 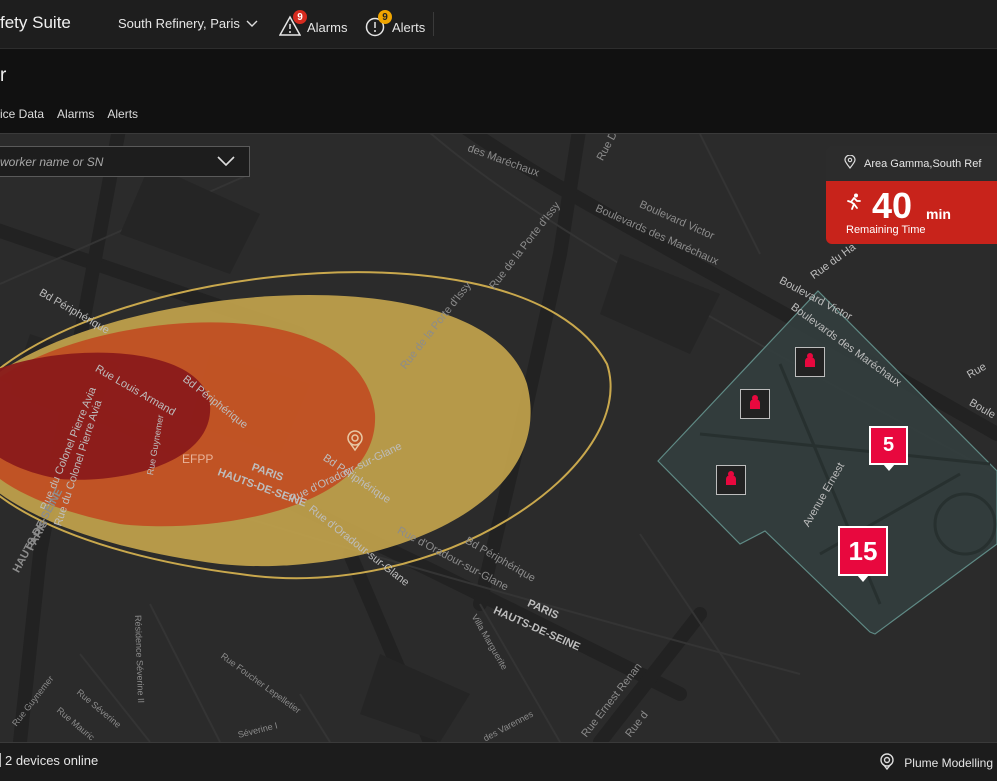 What do you see at coordinates (179, 23) in the screenshot?
I see `site-name: South Refinery, Paris` at bounding box center [179, 23].